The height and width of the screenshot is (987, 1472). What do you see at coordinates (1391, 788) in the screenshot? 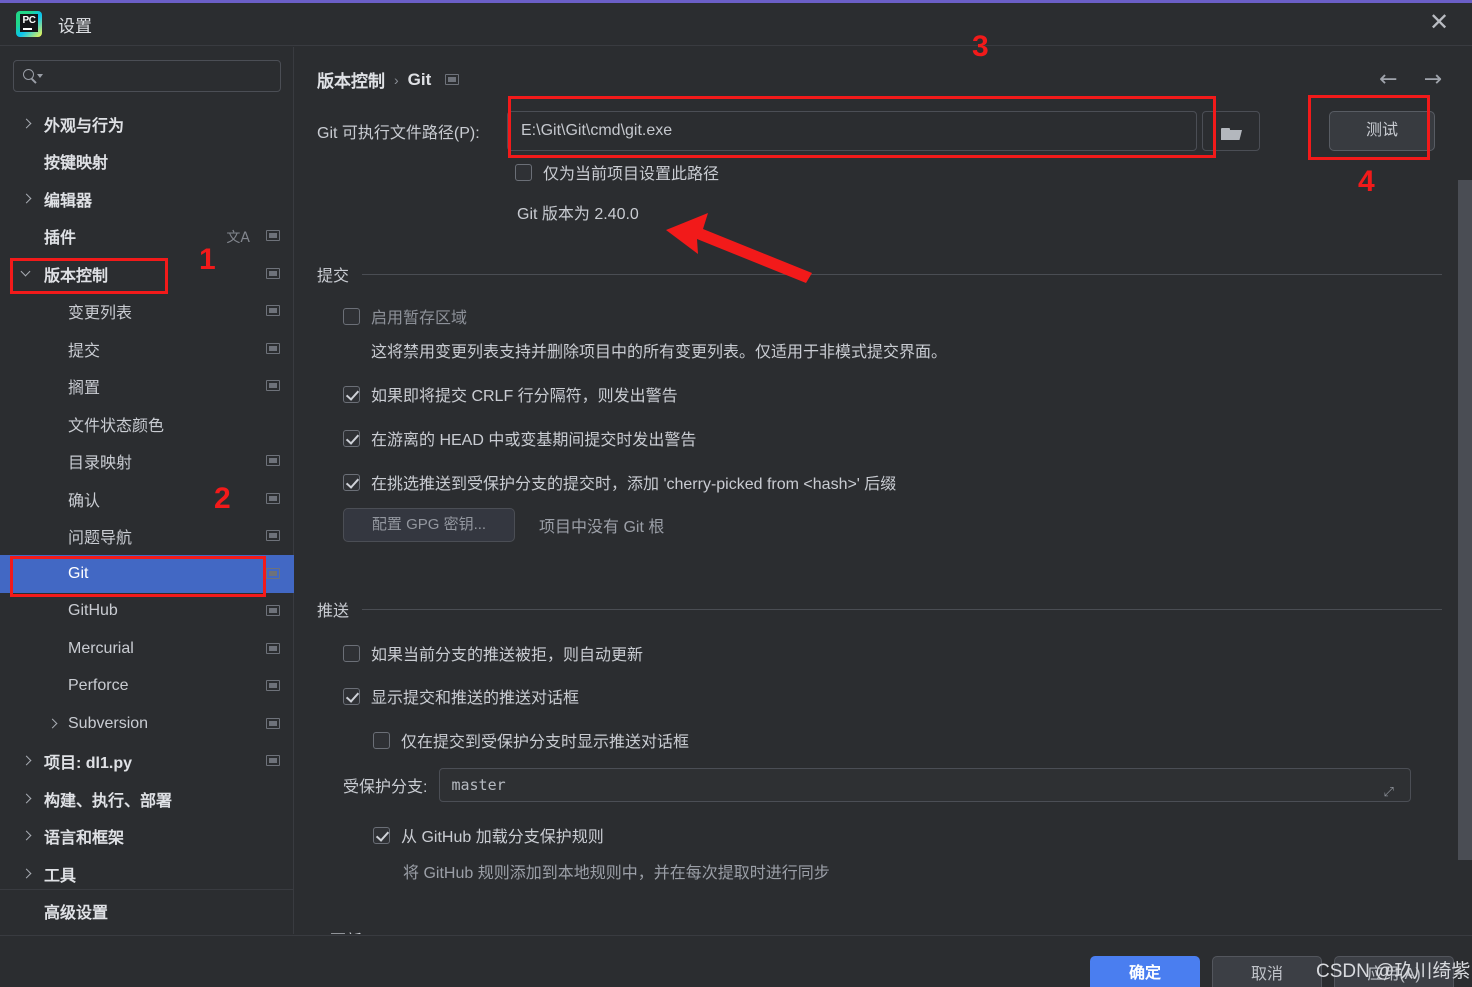
I see `expand-icon: ⤢` at bounding box center [1391, 788].